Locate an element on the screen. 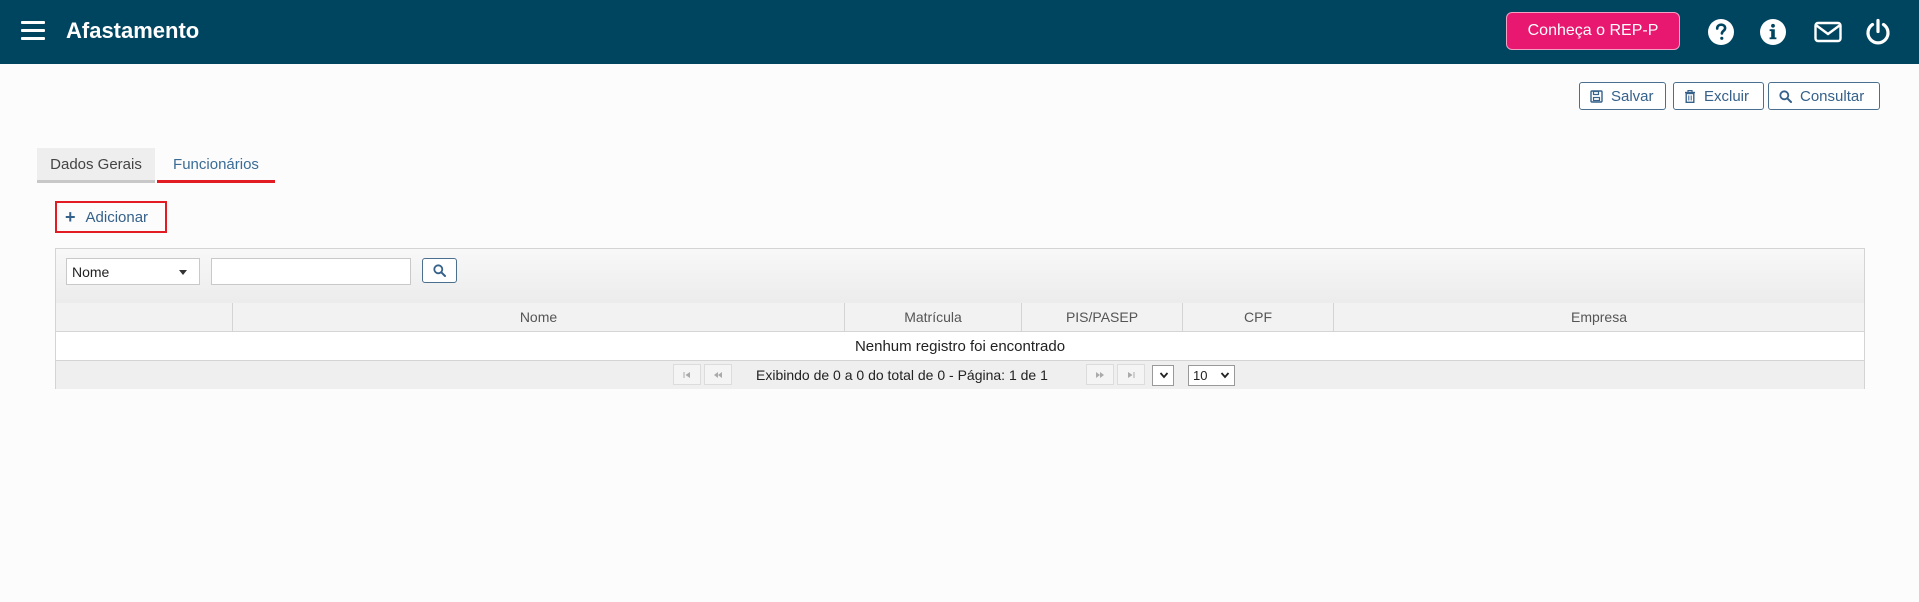 This screenshot has width=1919, height=602. query-label: Consultar is located at coordinates (1832, 96).